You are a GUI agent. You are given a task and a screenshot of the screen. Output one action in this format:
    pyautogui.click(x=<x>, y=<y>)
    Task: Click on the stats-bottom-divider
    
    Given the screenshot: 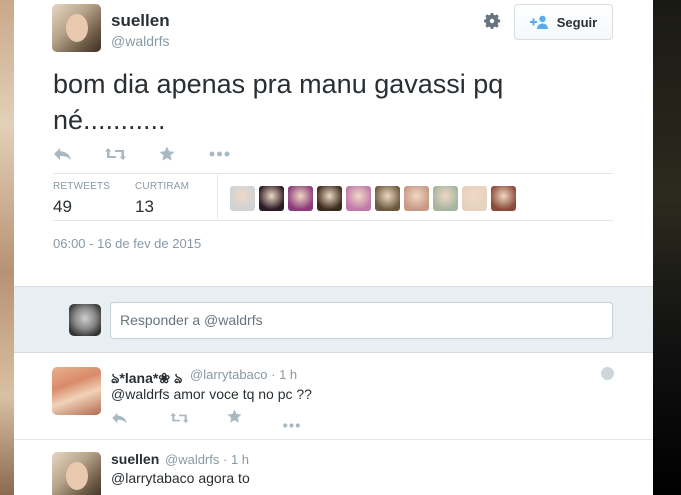 What is the action you would take?
    pyautogui.click(x=333, y=220)
    